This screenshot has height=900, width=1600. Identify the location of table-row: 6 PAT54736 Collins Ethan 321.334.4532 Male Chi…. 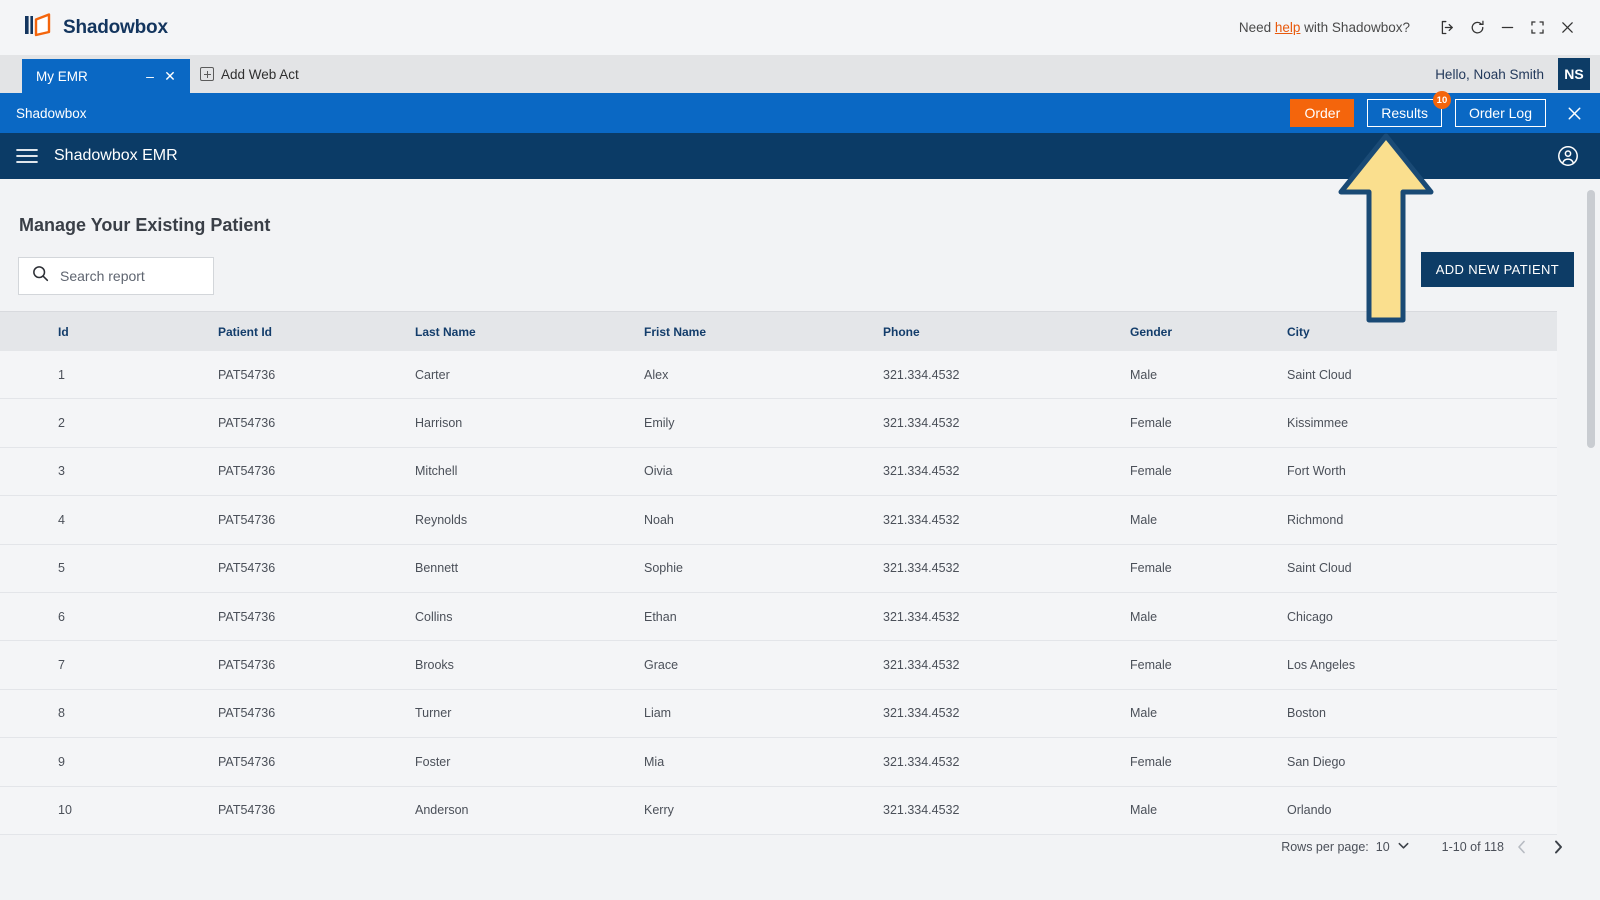
(778, 617).